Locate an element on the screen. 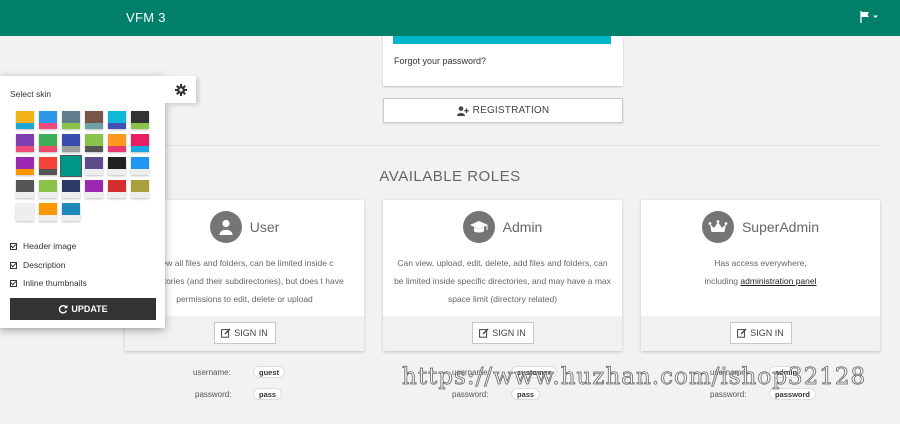 The image size is (900, 424). watermark: https://www.huzhan.com/ishop32128 is located at coordinates (634, 377).